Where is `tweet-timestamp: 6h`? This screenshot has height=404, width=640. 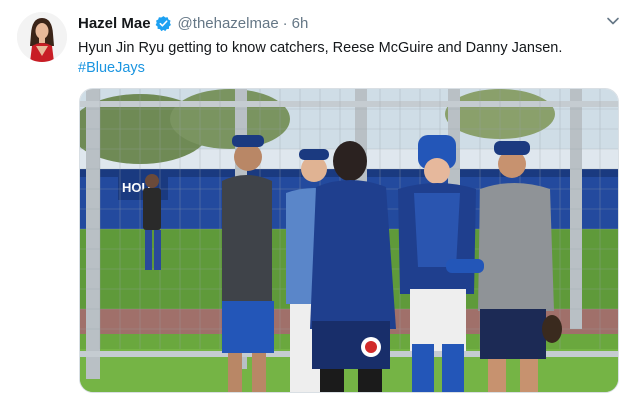
tweet-timestamp: 6h is located at coordinates (300, 23).